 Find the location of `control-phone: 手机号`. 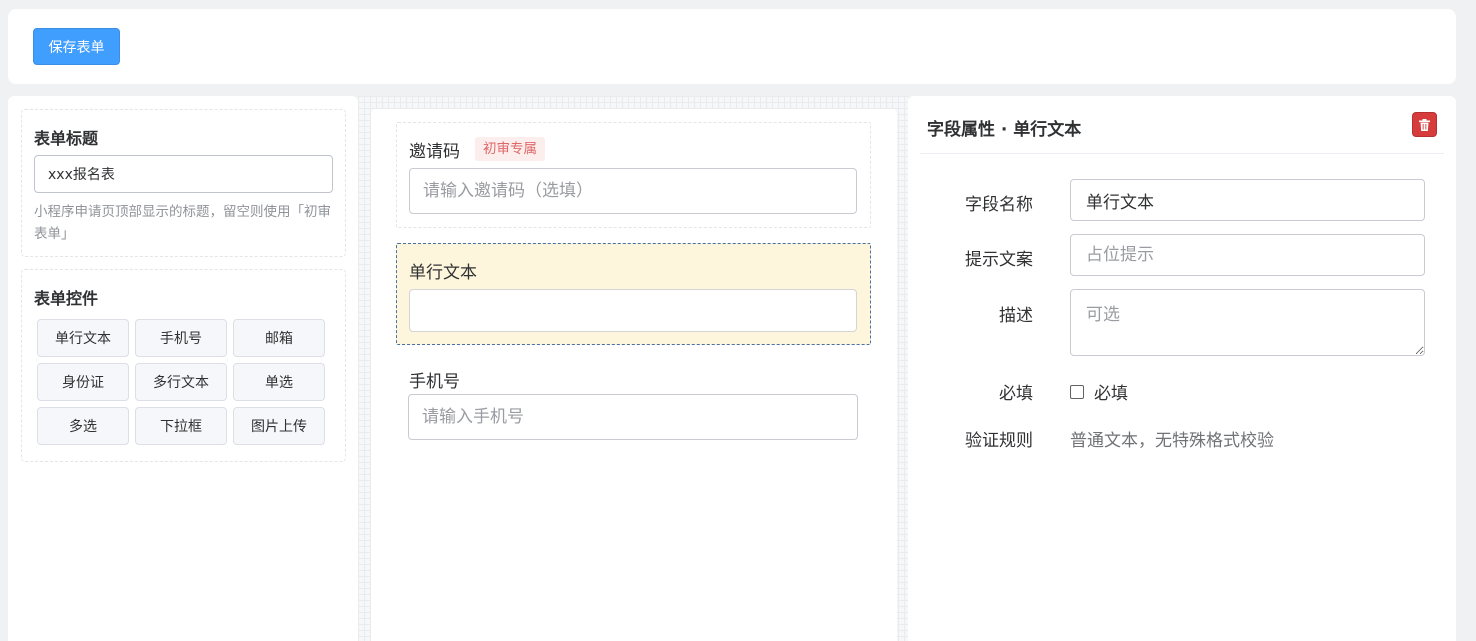

control-phone: 手机号 is located at coordinates (181, 338).